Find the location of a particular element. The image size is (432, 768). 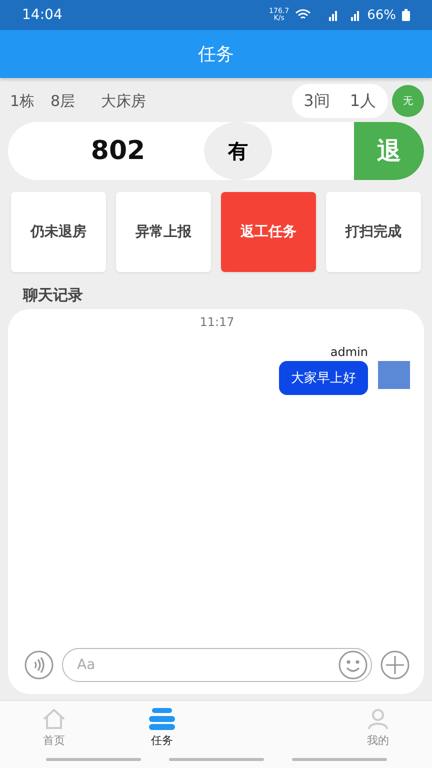

wifi-icon is located at coordinates (303, 15).